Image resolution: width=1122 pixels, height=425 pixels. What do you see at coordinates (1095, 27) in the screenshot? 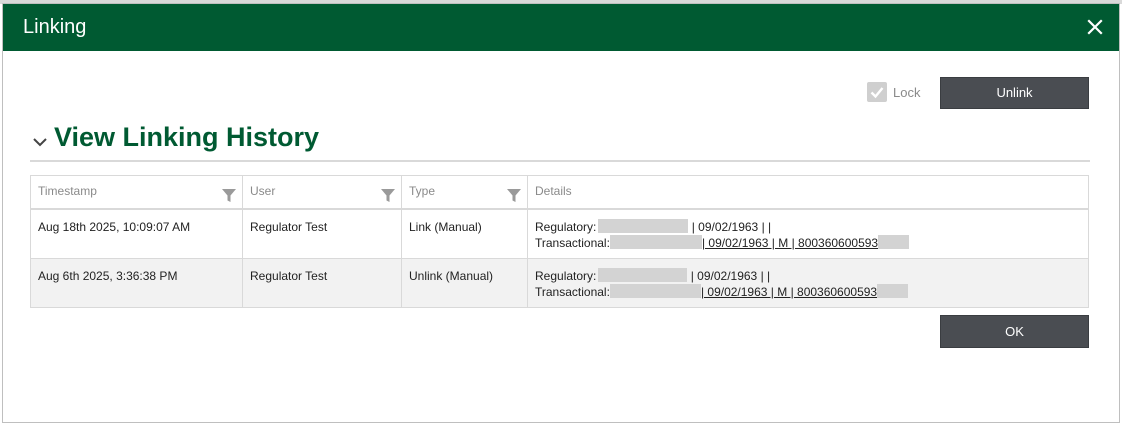
I see `close-icon` at bounding box center [1095, 27].